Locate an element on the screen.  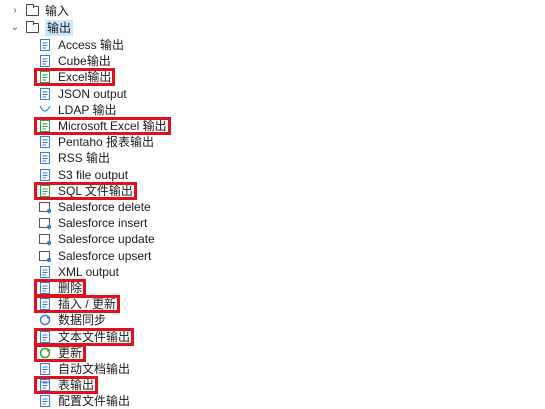
insert-update-icon is located at coordinates (45, 304).